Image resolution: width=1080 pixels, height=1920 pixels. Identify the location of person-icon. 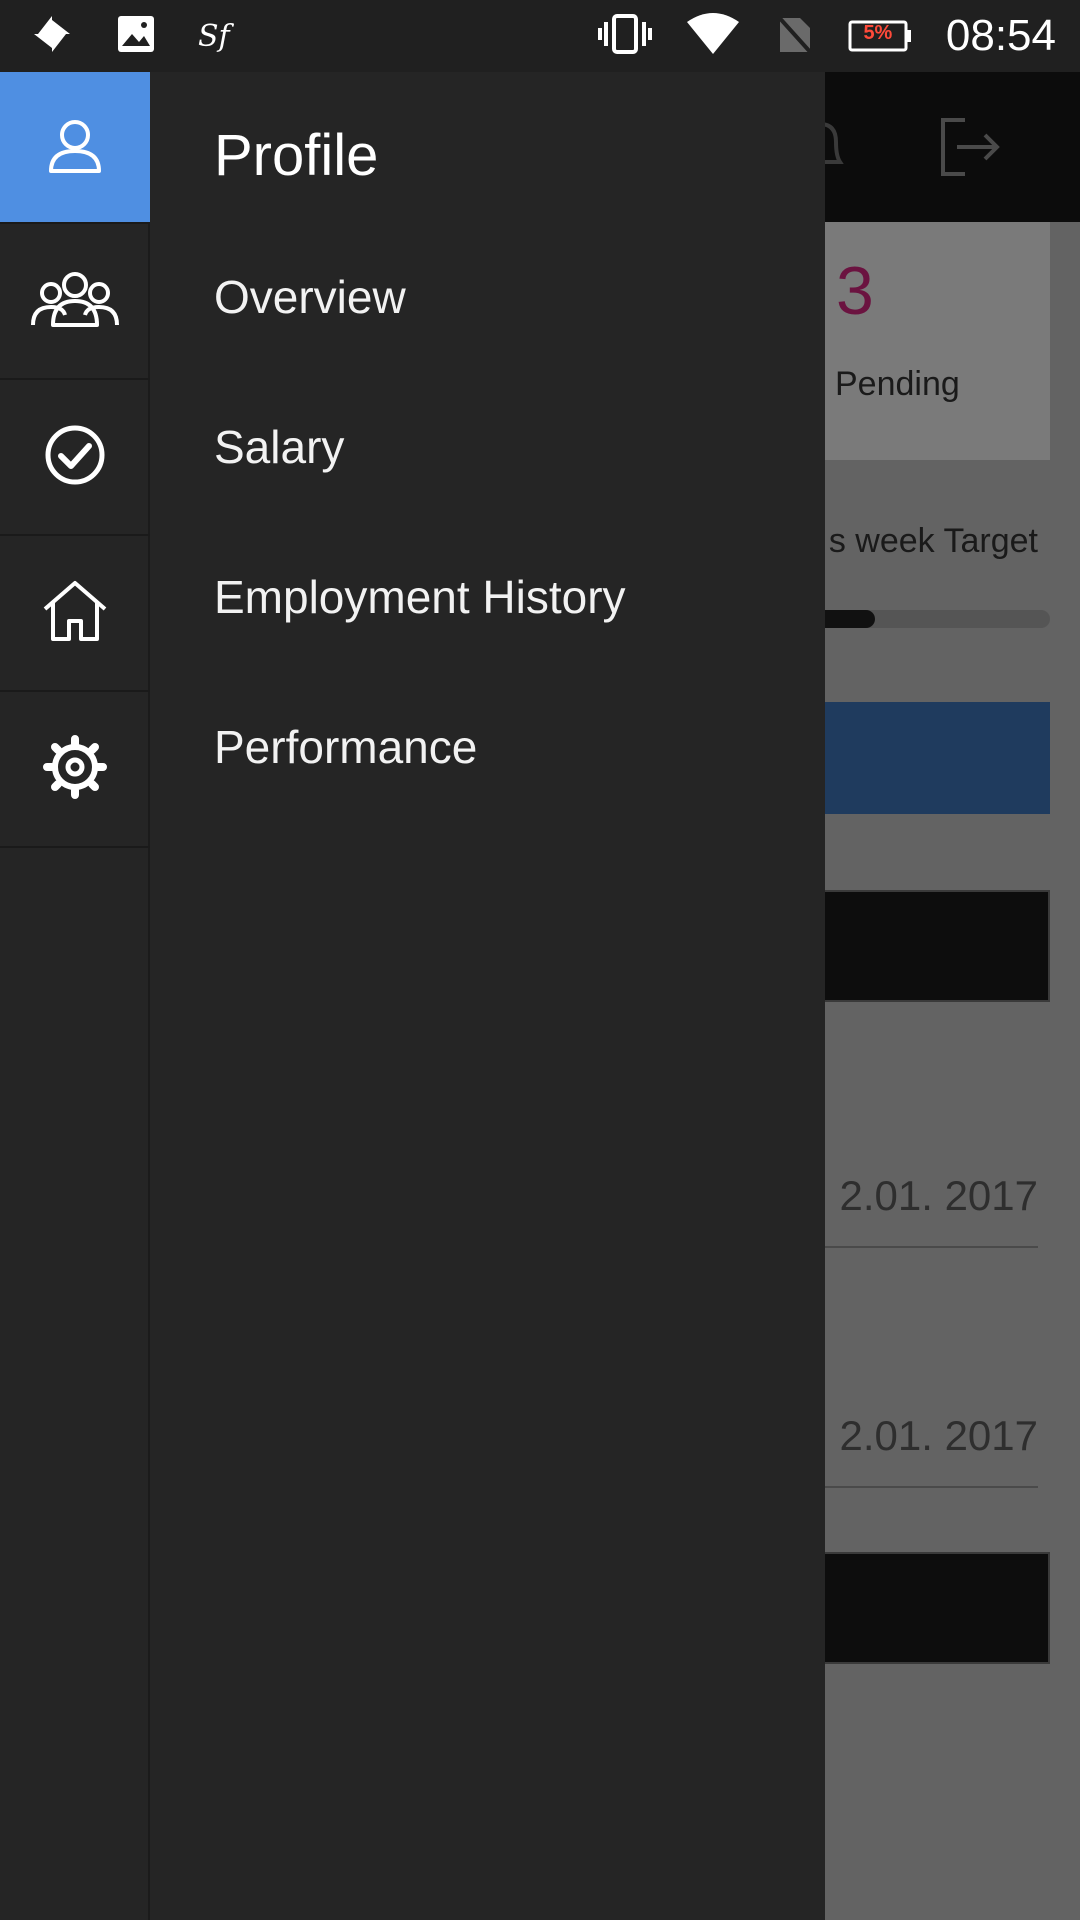
(75, 147).